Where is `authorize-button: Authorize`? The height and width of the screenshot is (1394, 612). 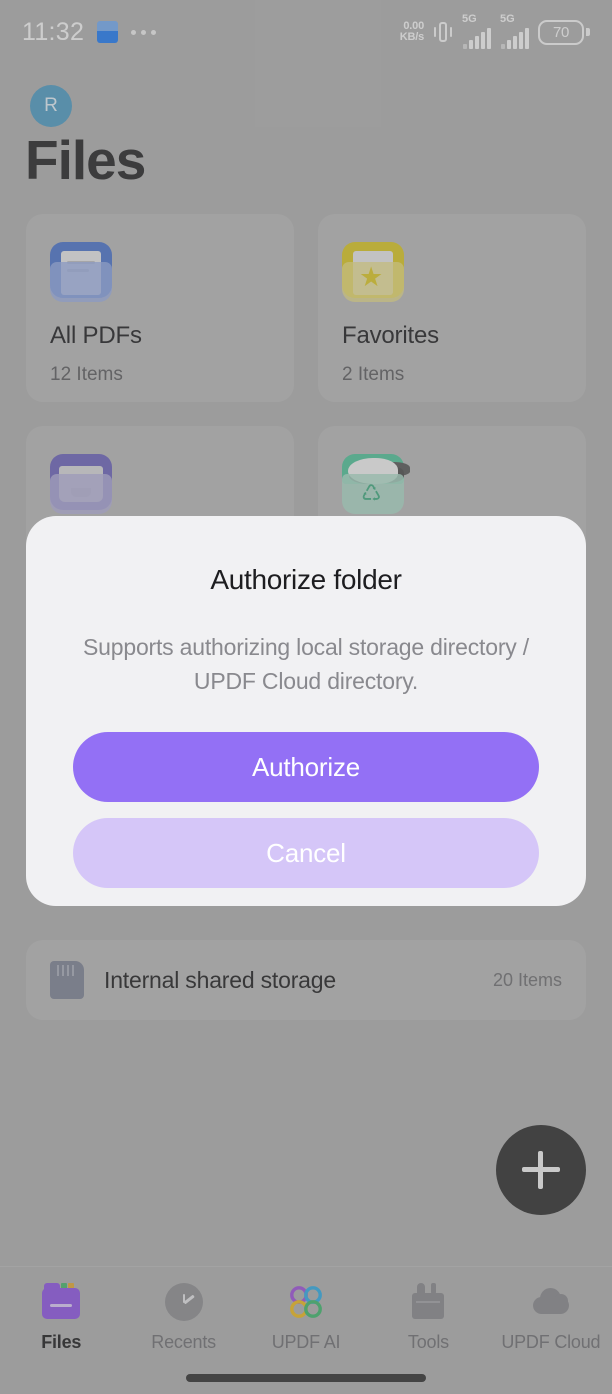 authorize-button: Authorize is located at coordinates (306, 767).